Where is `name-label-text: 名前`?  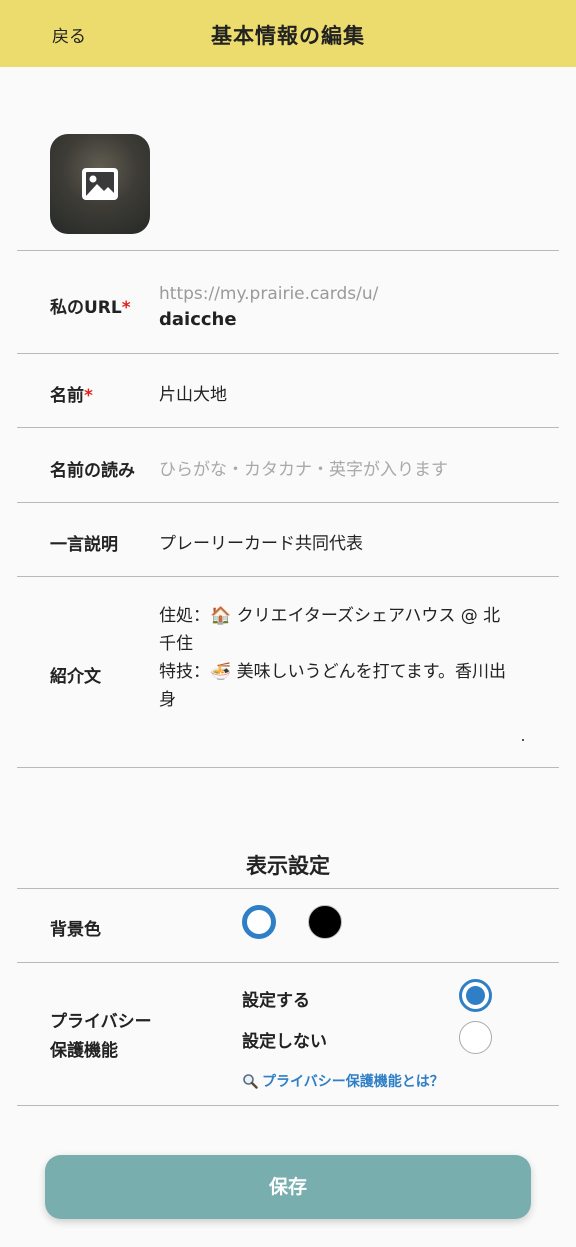
name-label-text: 名前 is located at coordinates (67, 396).